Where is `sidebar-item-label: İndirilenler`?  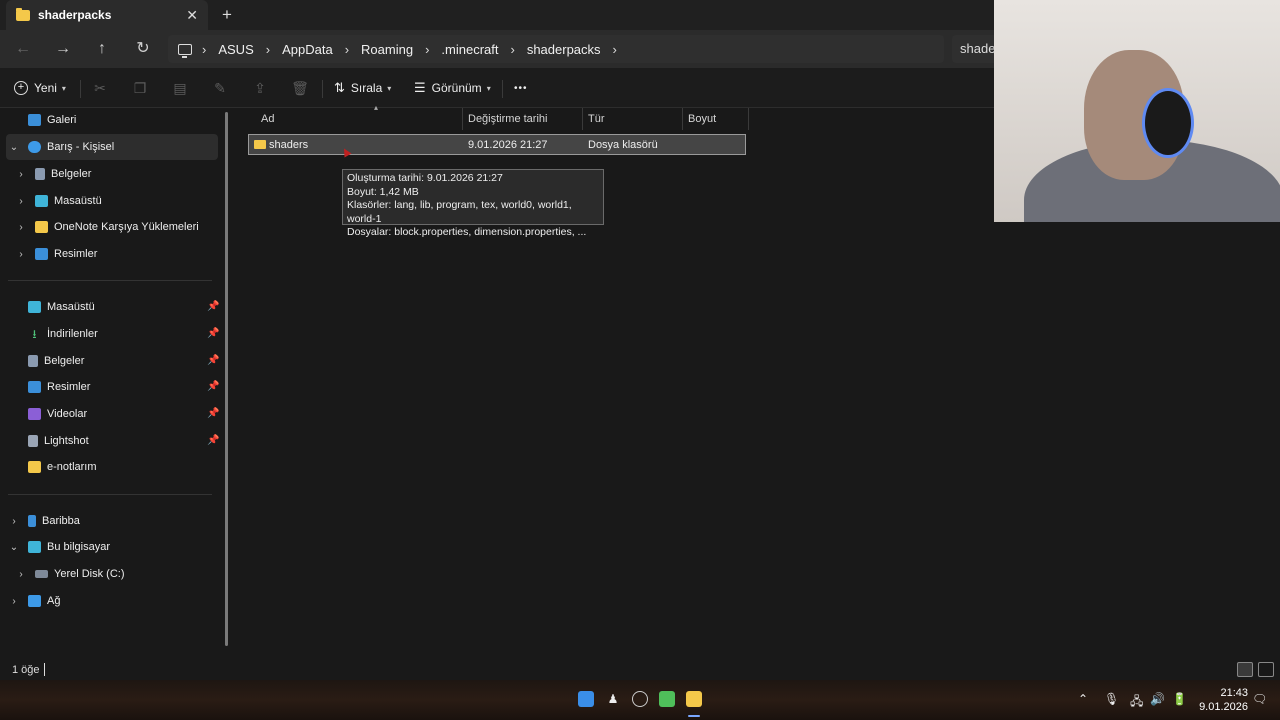
sidebar-item-label: İndirilenler is located at coordinates (72, 334).